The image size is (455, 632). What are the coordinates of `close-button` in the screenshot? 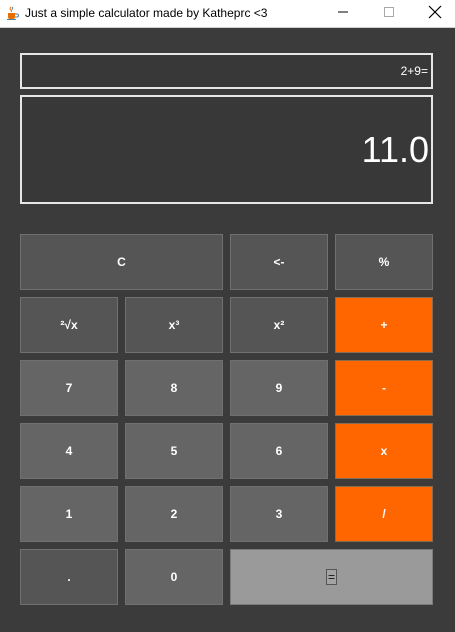 It's located at (433, 14).